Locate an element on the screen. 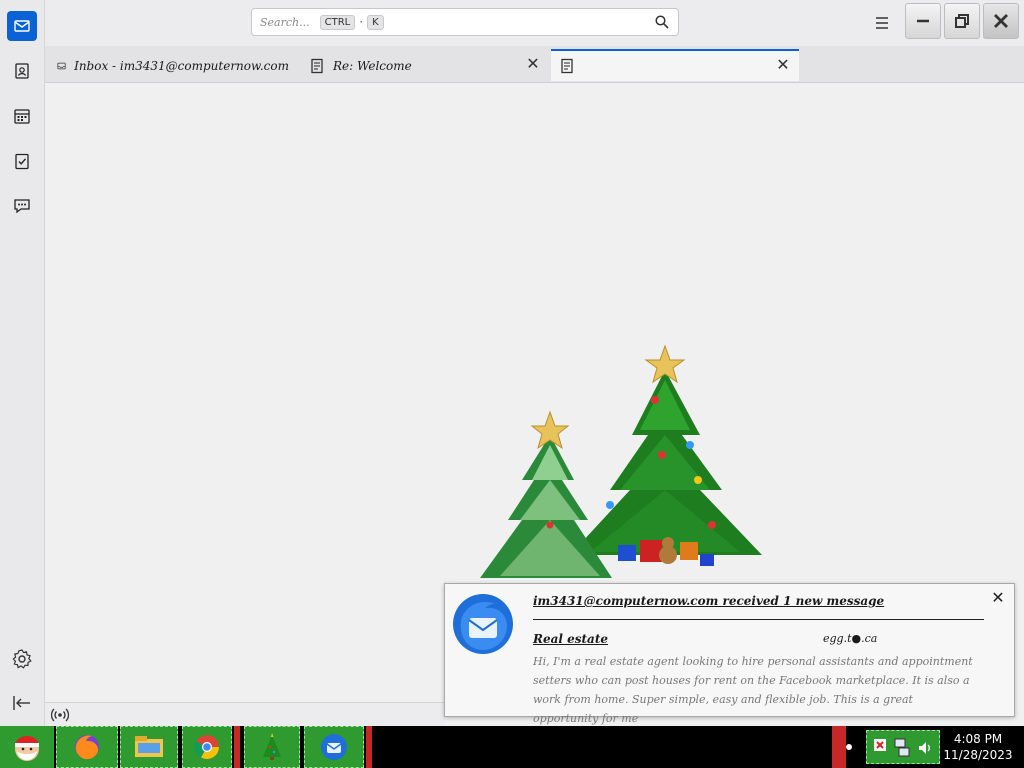 The image size is (1024, 768). network-icon is located at coordinates (902, 748).